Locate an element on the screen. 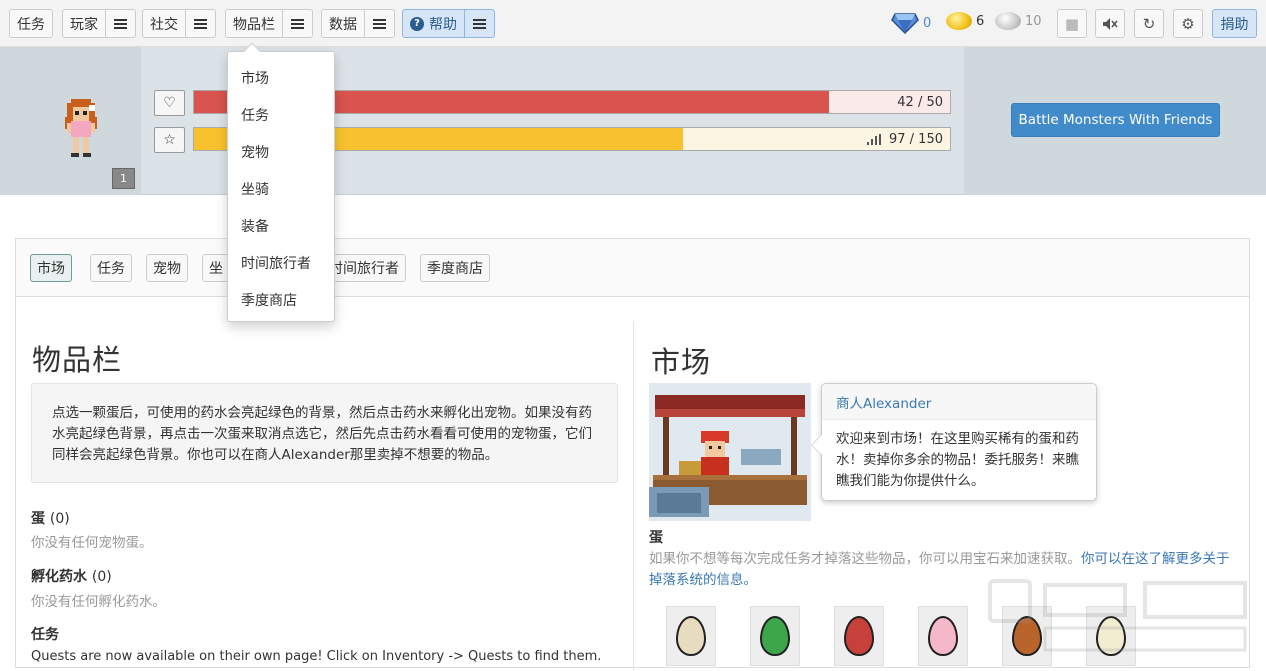 The height and width of the screenshot is (671, 1266). merchant-stall-sprite is located at coordinates (730, 452).